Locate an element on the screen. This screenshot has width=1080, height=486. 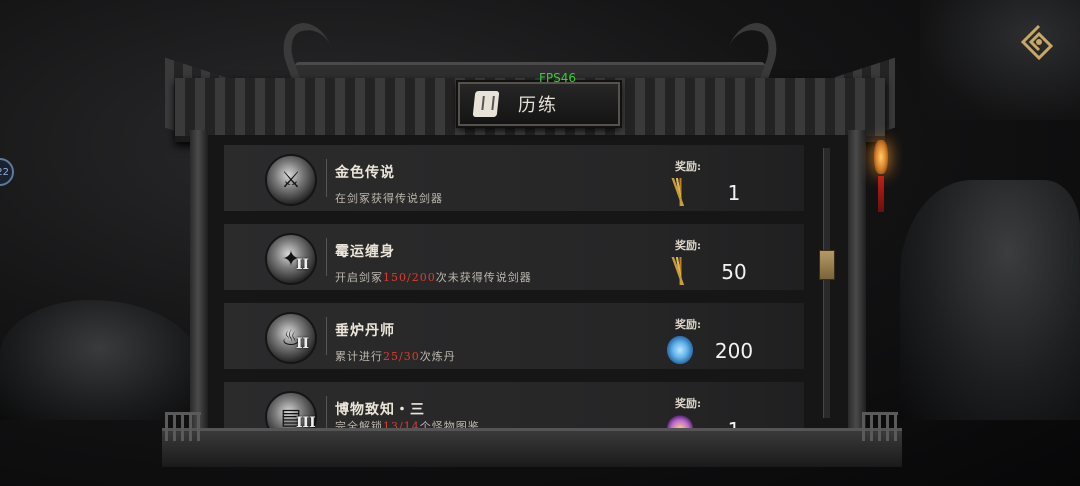
lantern-icon is located at coordinates (881, 157).